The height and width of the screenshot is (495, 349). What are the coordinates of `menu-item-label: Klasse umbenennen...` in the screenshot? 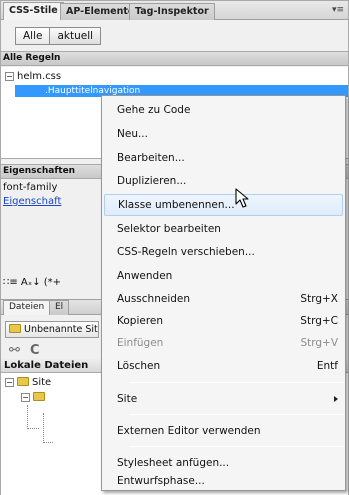 It's located at (176, 205).